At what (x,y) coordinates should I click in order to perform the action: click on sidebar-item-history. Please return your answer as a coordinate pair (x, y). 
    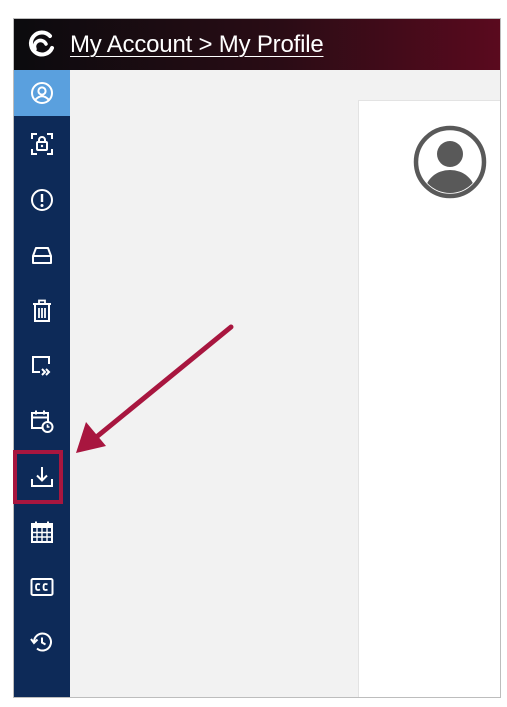
    Looking at the image, I should click on (42, 642).